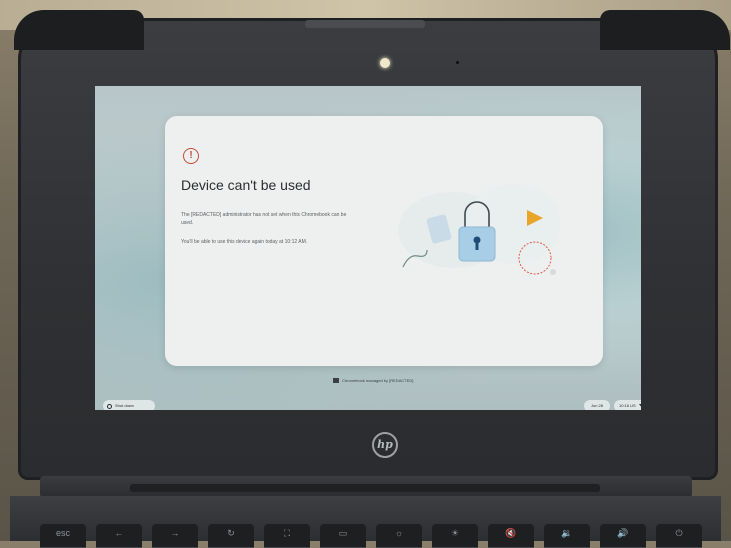 The image size is (731, 548). I want to click on keyboard-key: ☼, so click(399, 536).